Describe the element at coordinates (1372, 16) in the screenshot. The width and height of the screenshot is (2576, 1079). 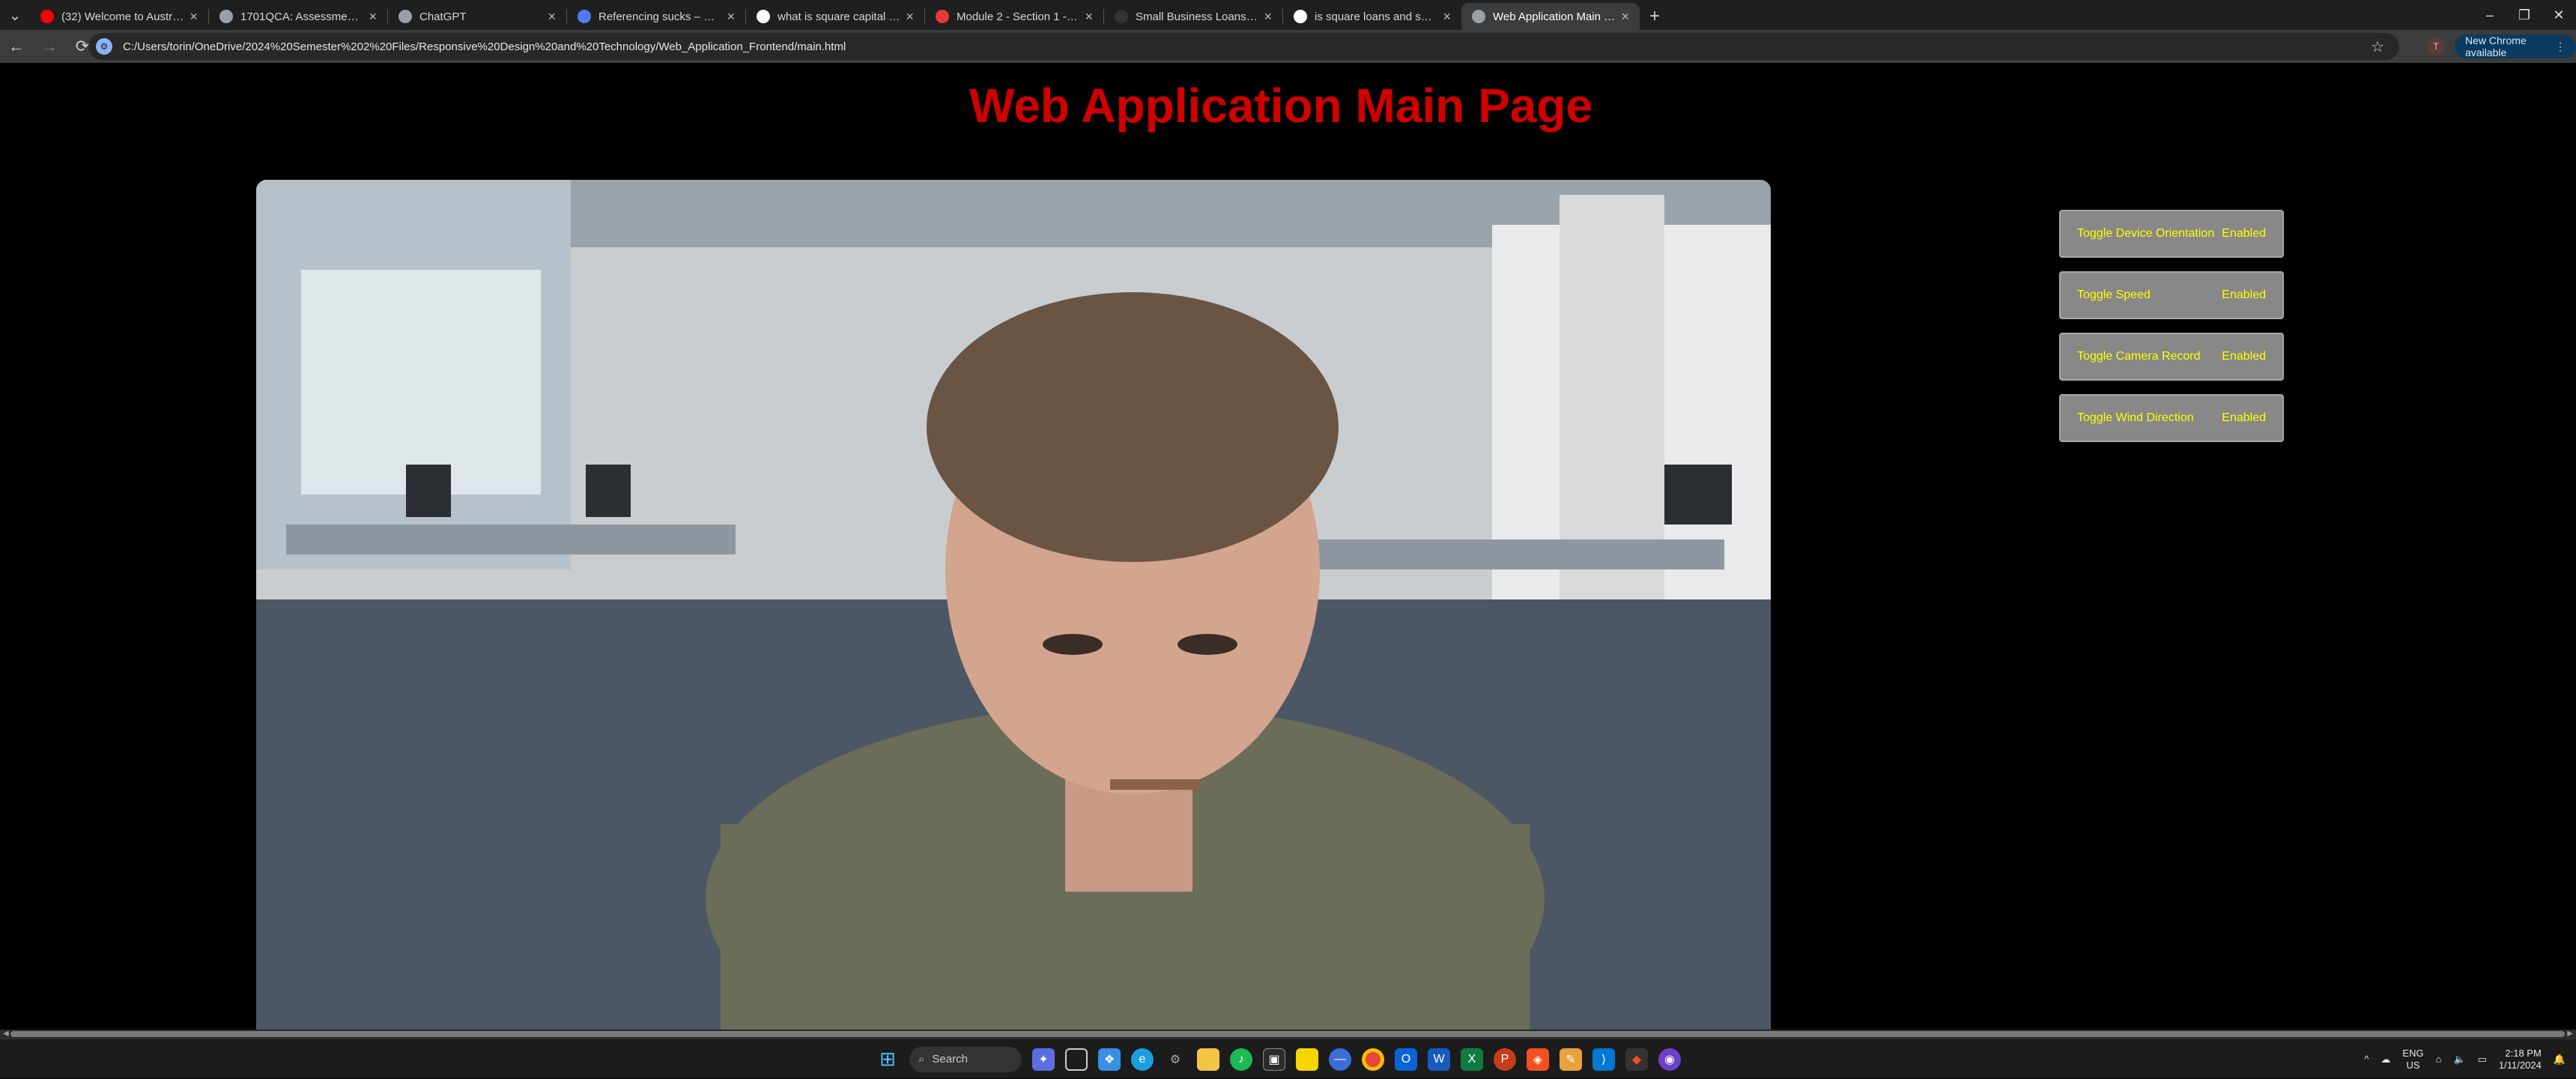
I see `browser-tab: is square loans and square cap... ×` at that location.